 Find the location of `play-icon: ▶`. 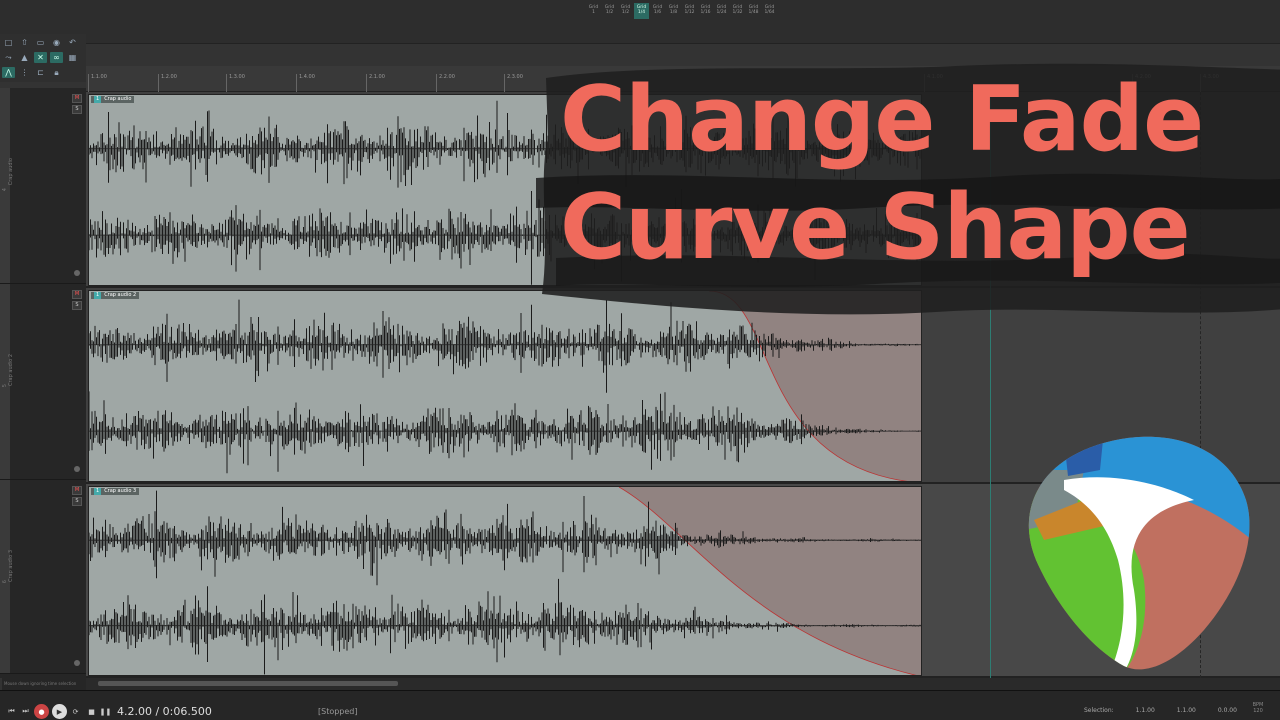

play-icon: ▶ is located at coordinates (59, 711).